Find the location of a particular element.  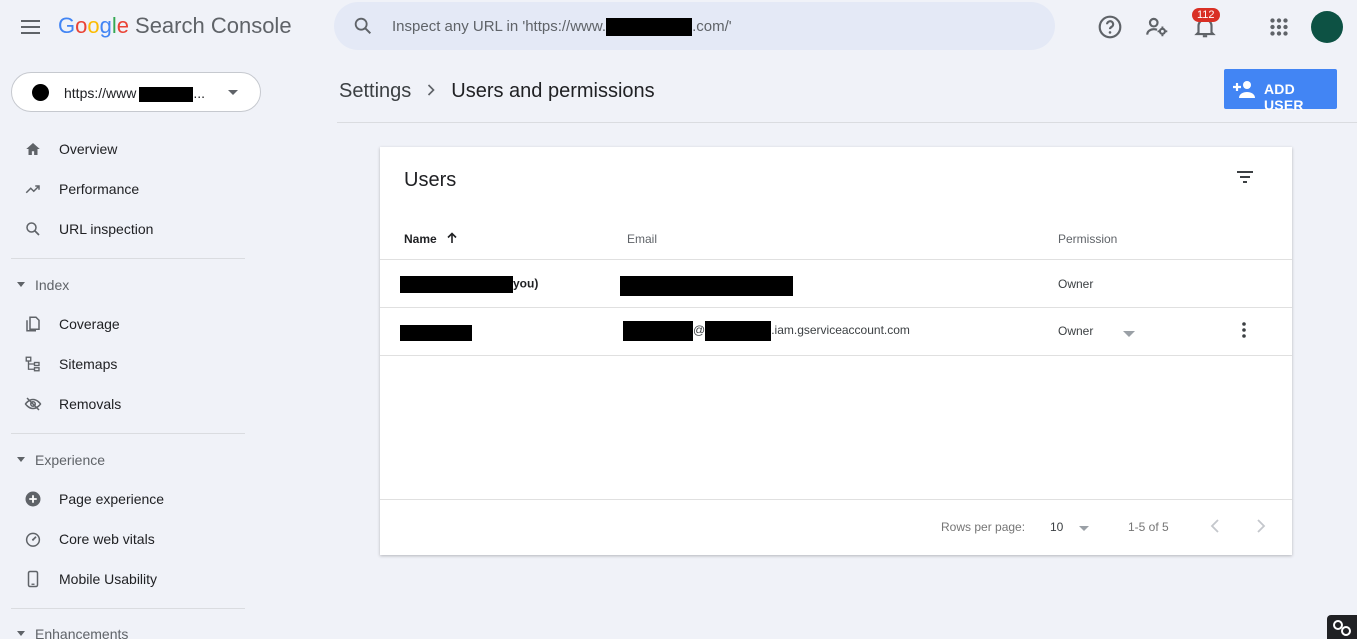

column-header-email: Email is located at coordinates (642, 239).